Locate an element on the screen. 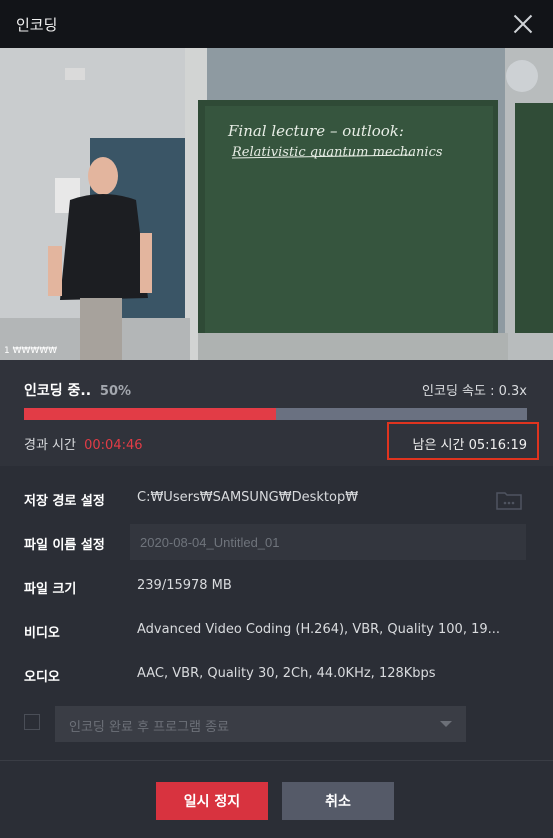  window-title: 인코딩 is located at coordinates (37, 24).